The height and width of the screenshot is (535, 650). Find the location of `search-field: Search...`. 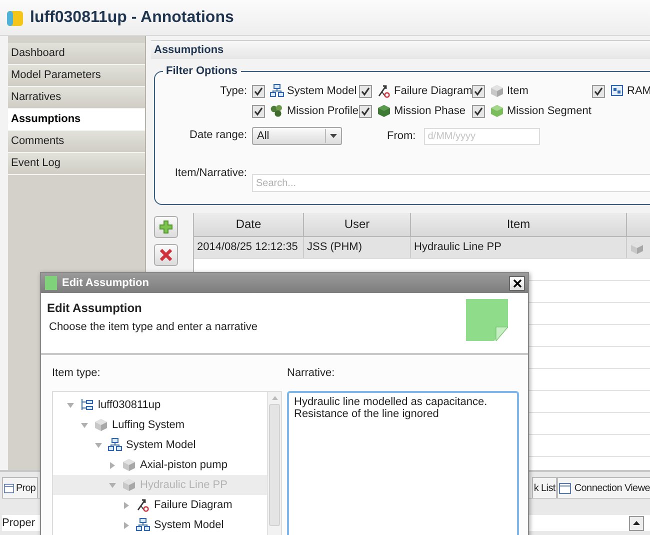

search-field: Search... is located at coordinates (451, 183).